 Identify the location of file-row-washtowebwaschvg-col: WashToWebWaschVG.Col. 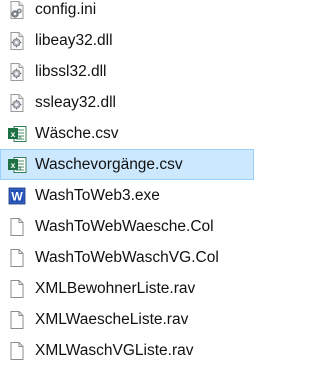
(127, 257).